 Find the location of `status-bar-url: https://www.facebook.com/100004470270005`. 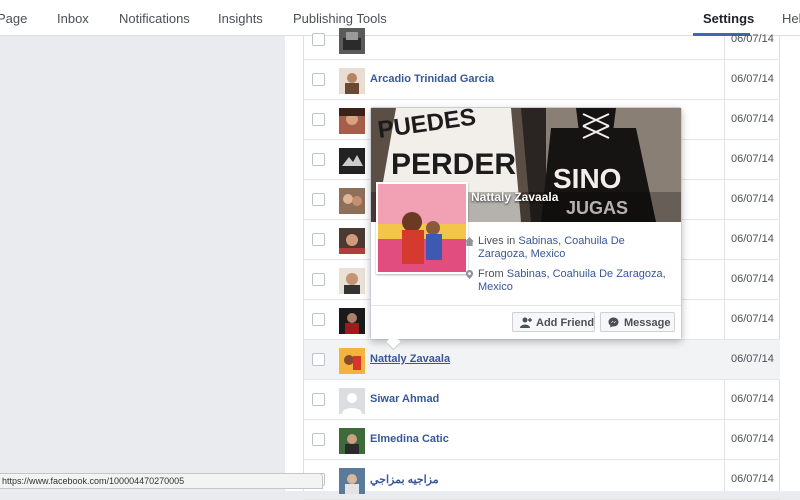

status-bar-url: https://www.facebook.com/100004470270005 is located at coordinates (93, 481).